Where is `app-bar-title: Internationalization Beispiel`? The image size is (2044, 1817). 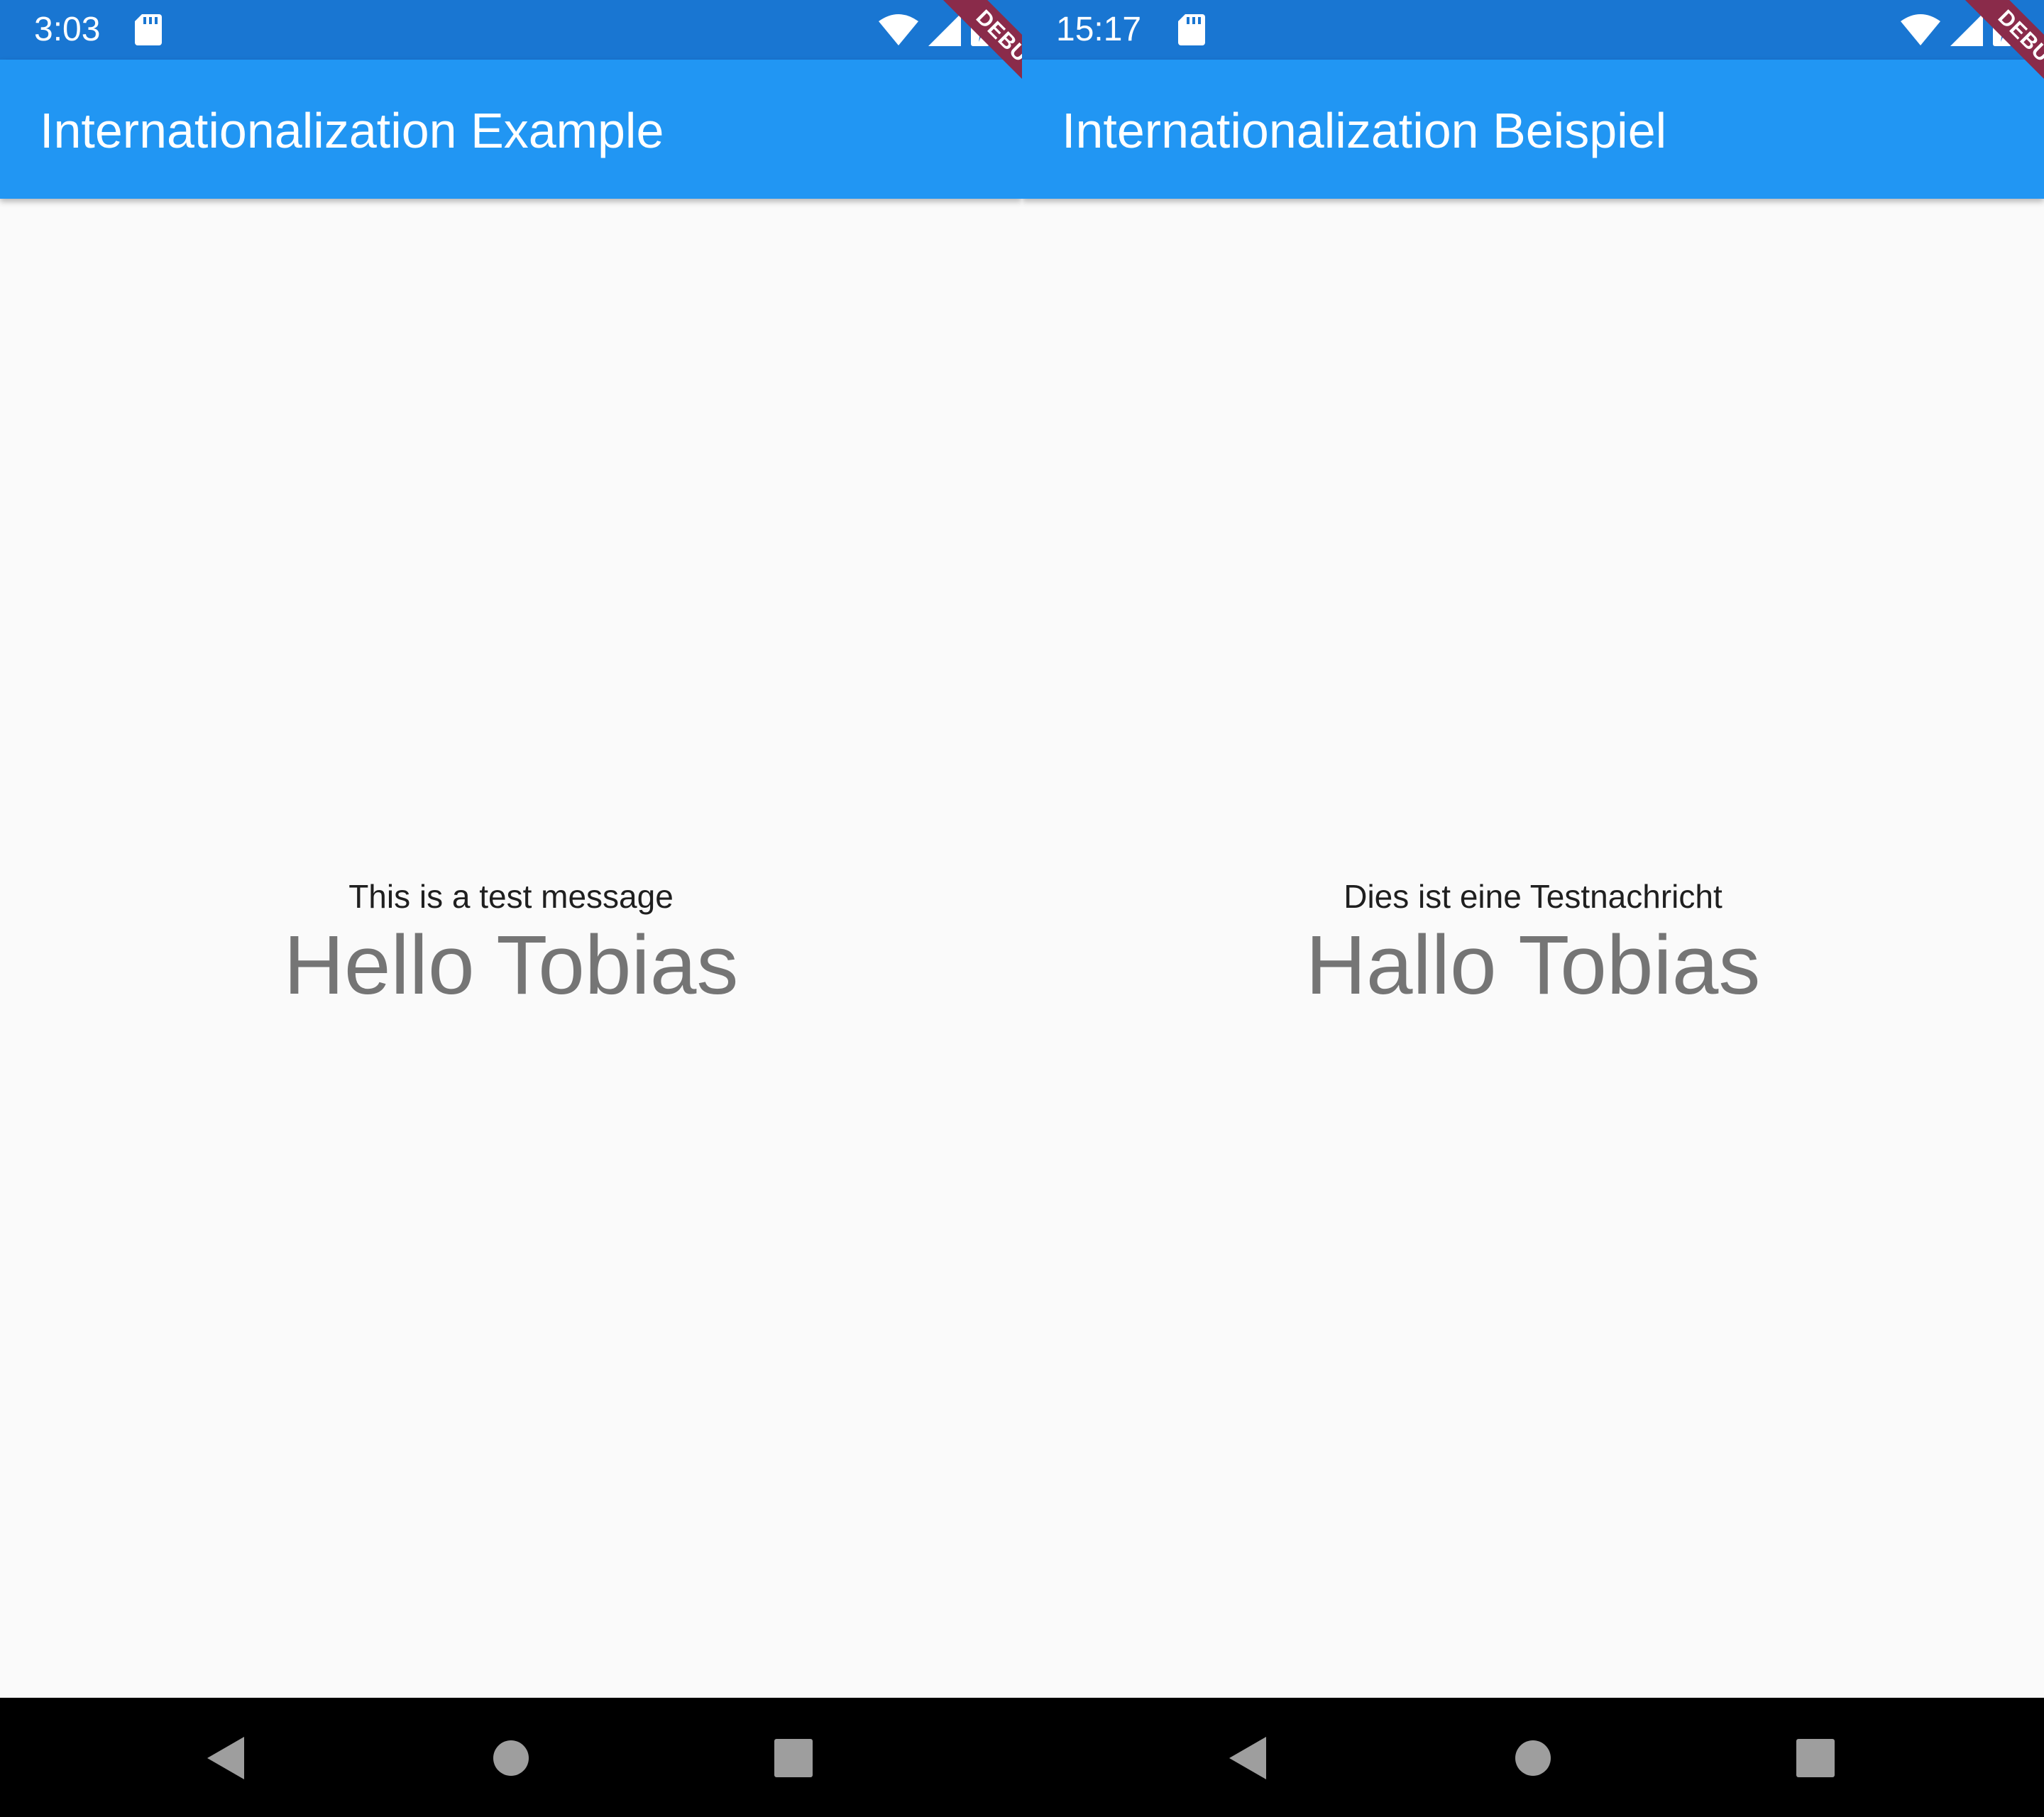 app-bar-title: Internationalization Beispiel is located at coordinates (1364, 130).